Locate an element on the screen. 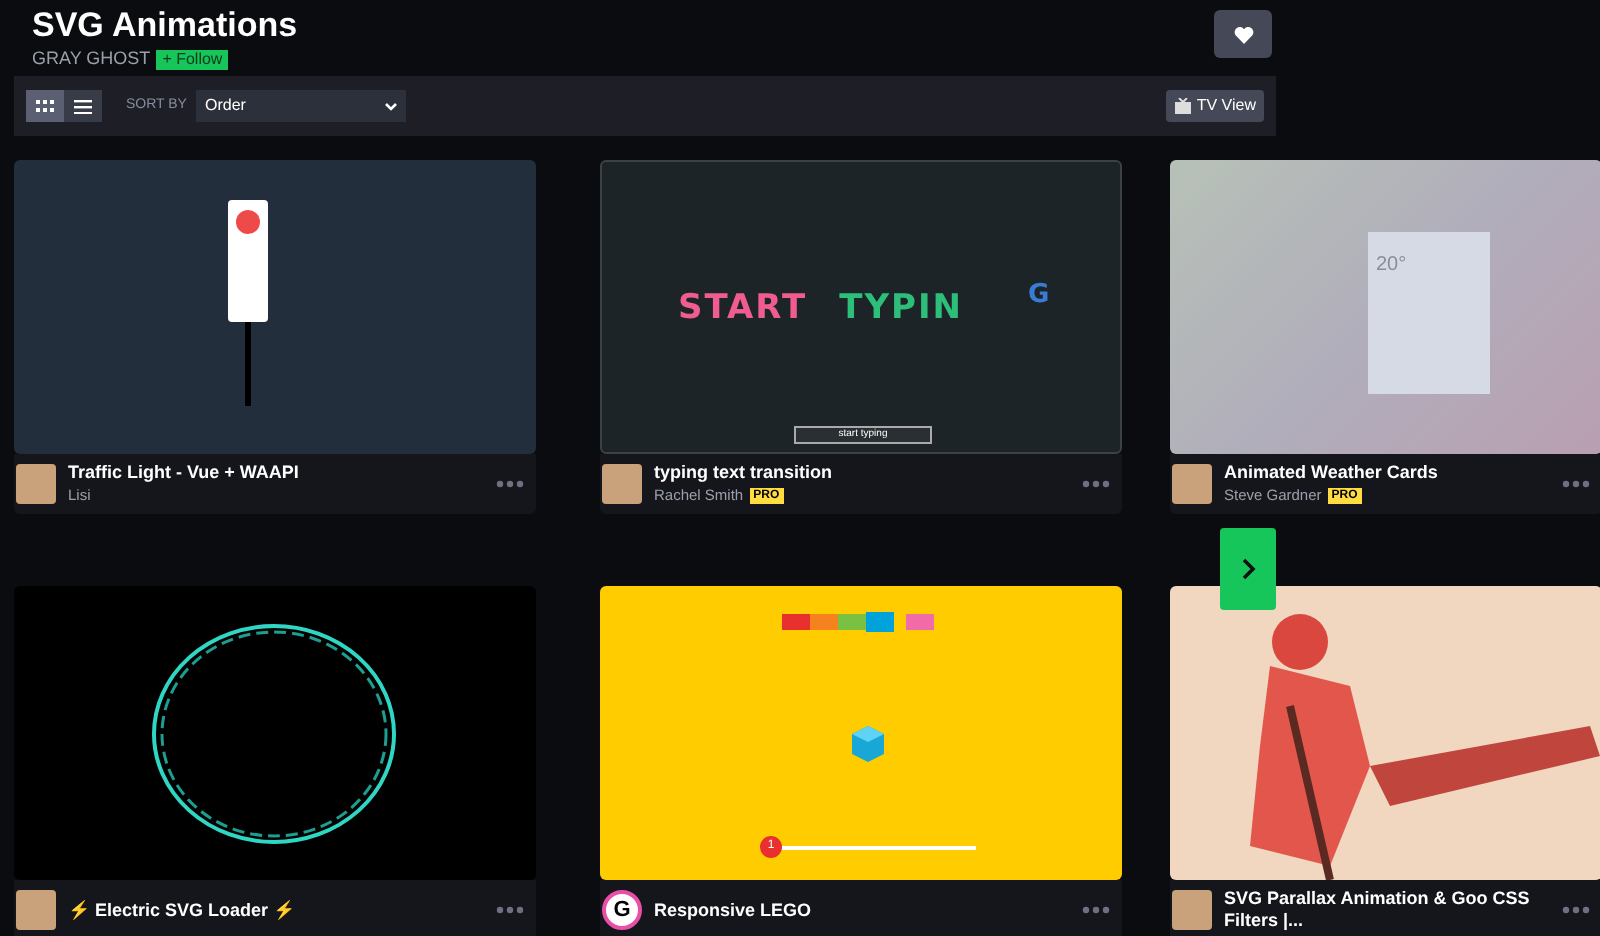  sort-dropdown: Order is located at coordinates (301, 106).